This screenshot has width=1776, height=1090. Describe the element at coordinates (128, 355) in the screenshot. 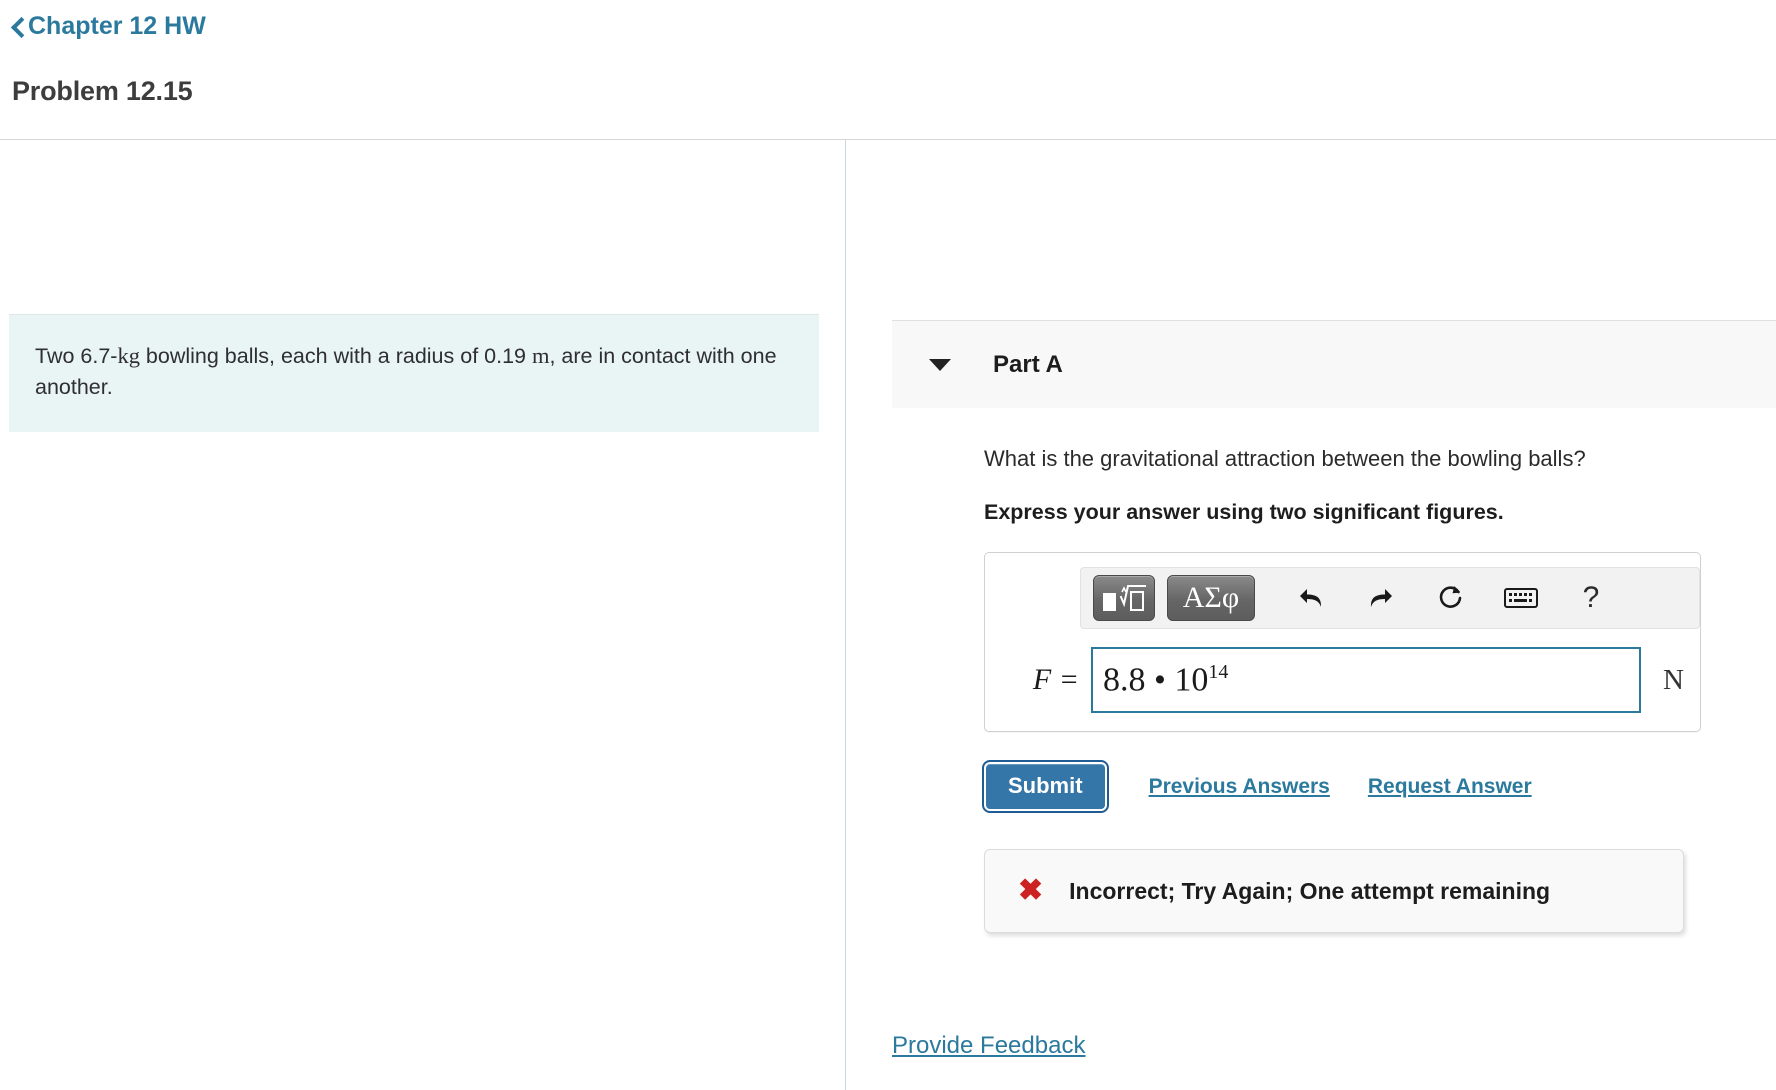

I see `unit-kilogram: kg` at that location.